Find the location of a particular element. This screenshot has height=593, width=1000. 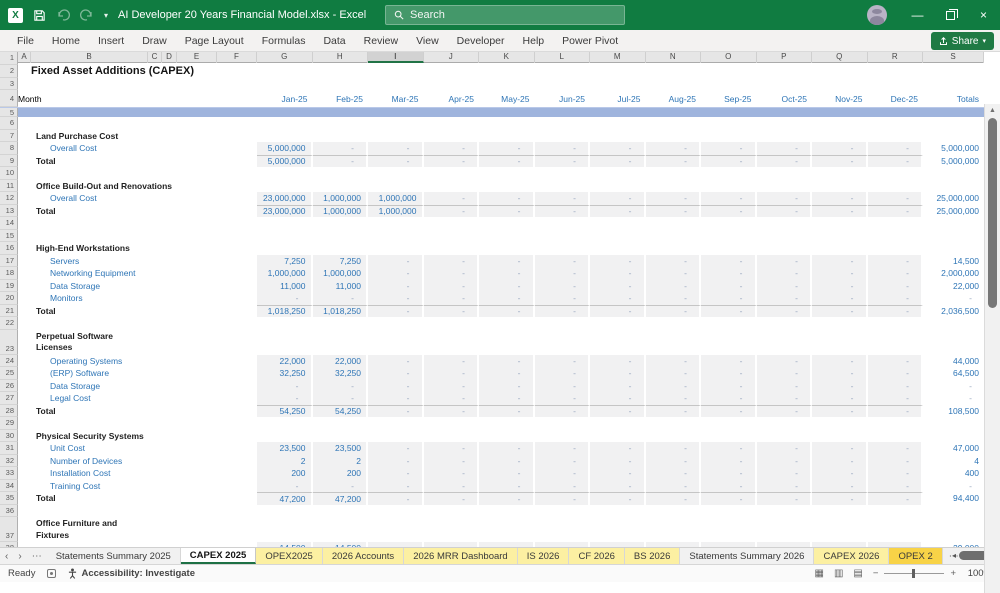

cell-total: 14,500 is located at coordinates (953, 261).